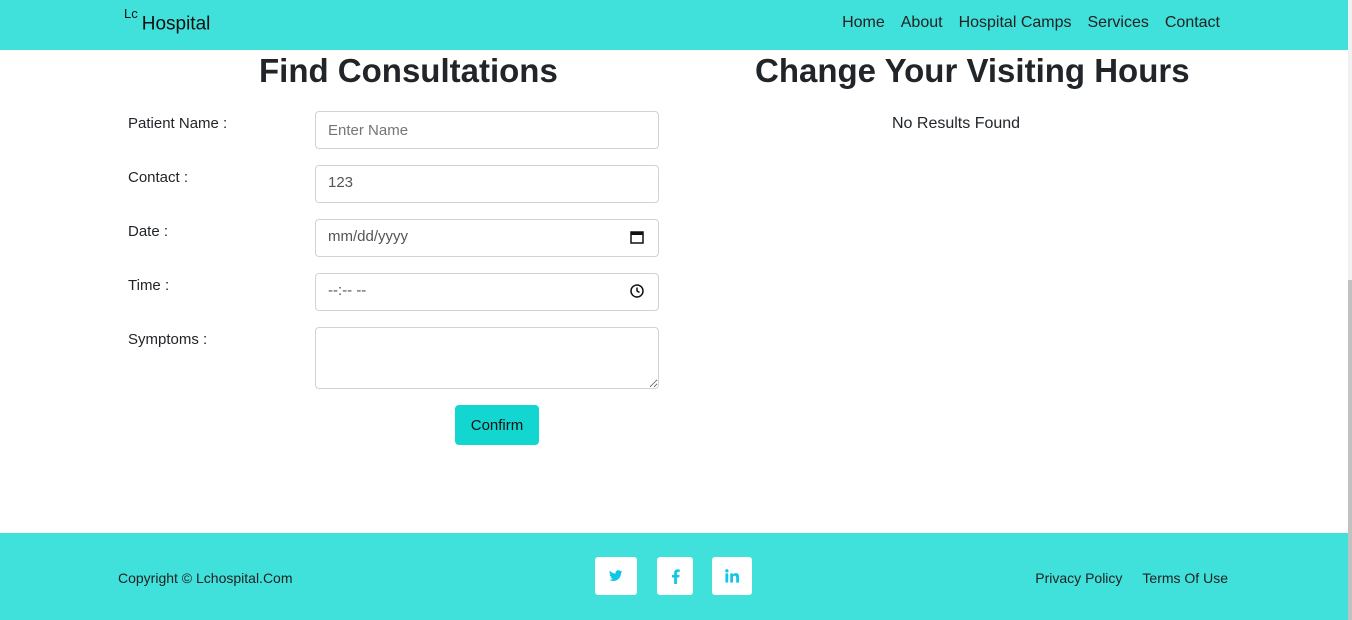 The image size is (1352, 620). Describe the element at coordinates (178, 123) in the screenshot. I see `patient-name-label: Patient Name :` at that location.